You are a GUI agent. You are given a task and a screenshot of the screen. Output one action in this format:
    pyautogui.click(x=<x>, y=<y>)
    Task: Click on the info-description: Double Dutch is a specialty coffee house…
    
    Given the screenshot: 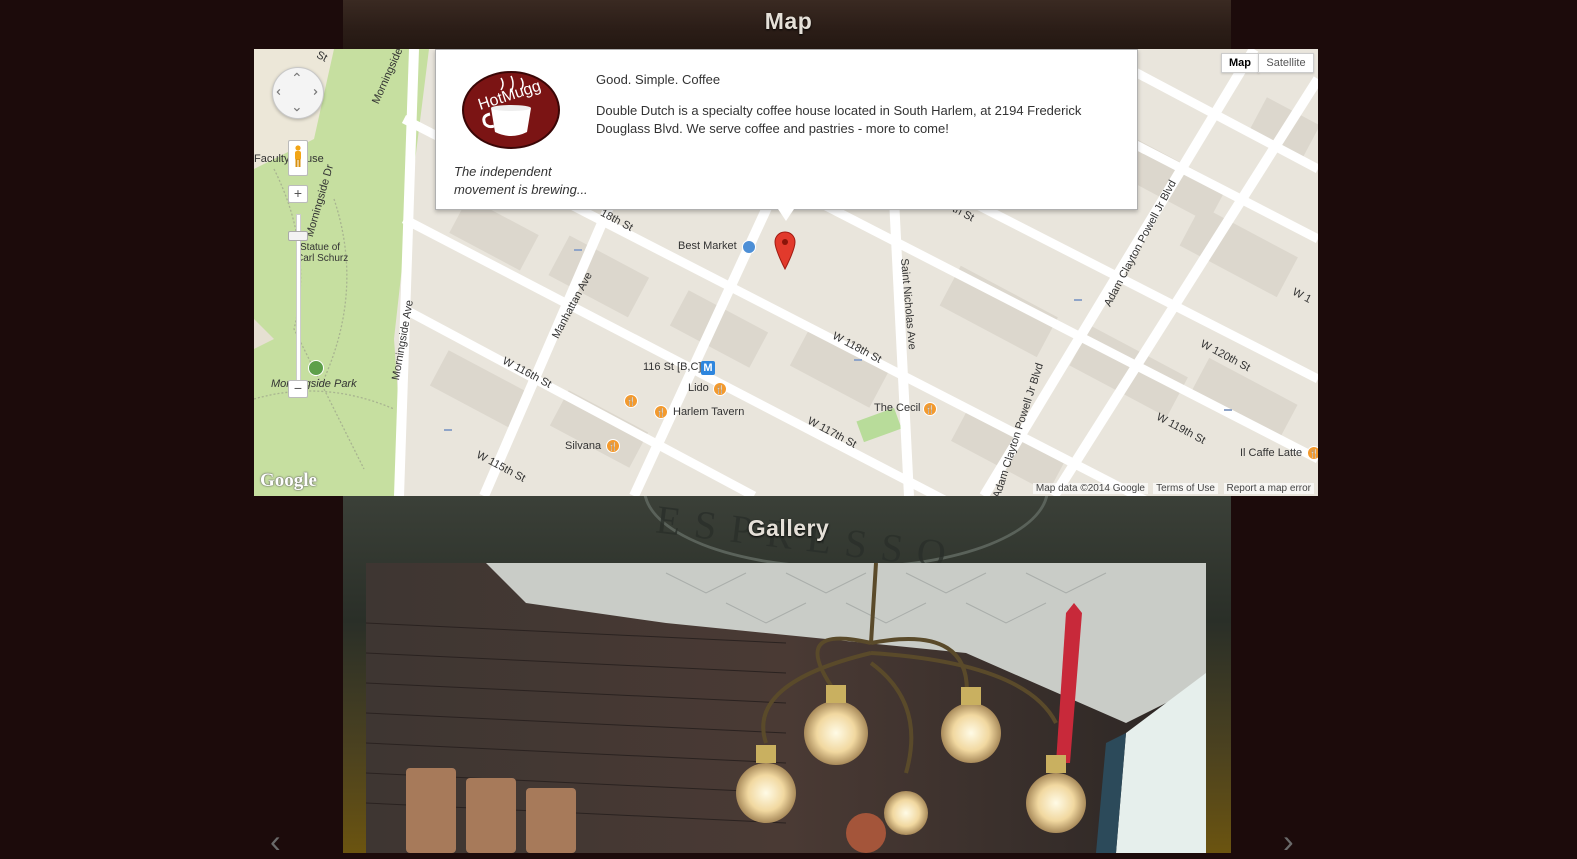 What is the action you would take?
    pyautogui.click(x=839, y=119)
    